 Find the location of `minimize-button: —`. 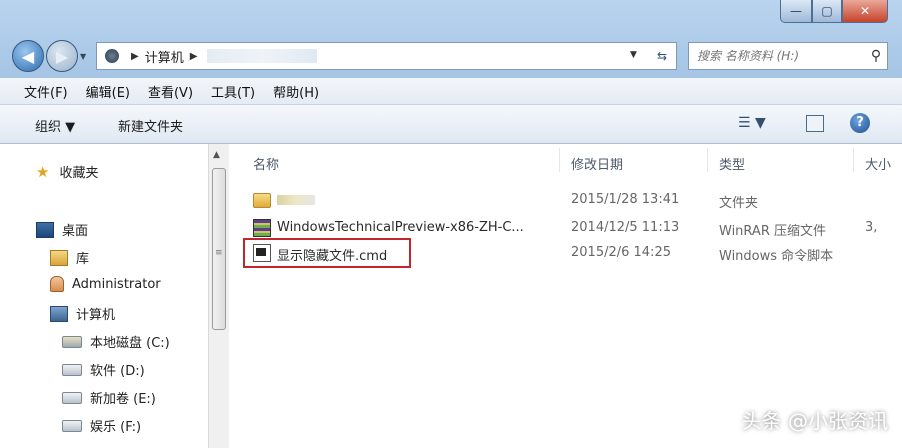

minimize-button: — is located at coordinates (796, 11).